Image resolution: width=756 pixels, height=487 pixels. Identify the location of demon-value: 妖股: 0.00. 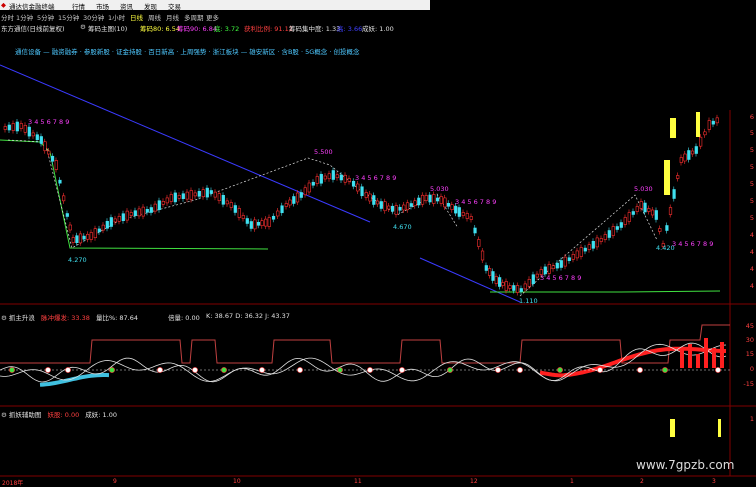
(63, 415).